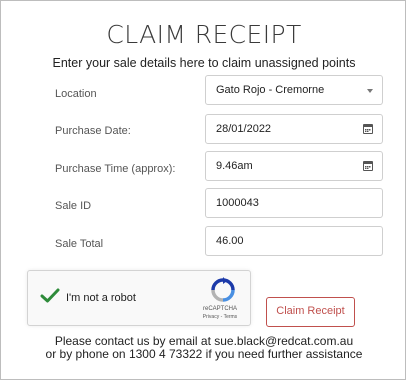 This screenshot has height=380, width=406. What do you see at coordinates (93, 131) in the screenshot?
I see `purchase-date-label: Purchase Date:` at bounding box center [93, 131].